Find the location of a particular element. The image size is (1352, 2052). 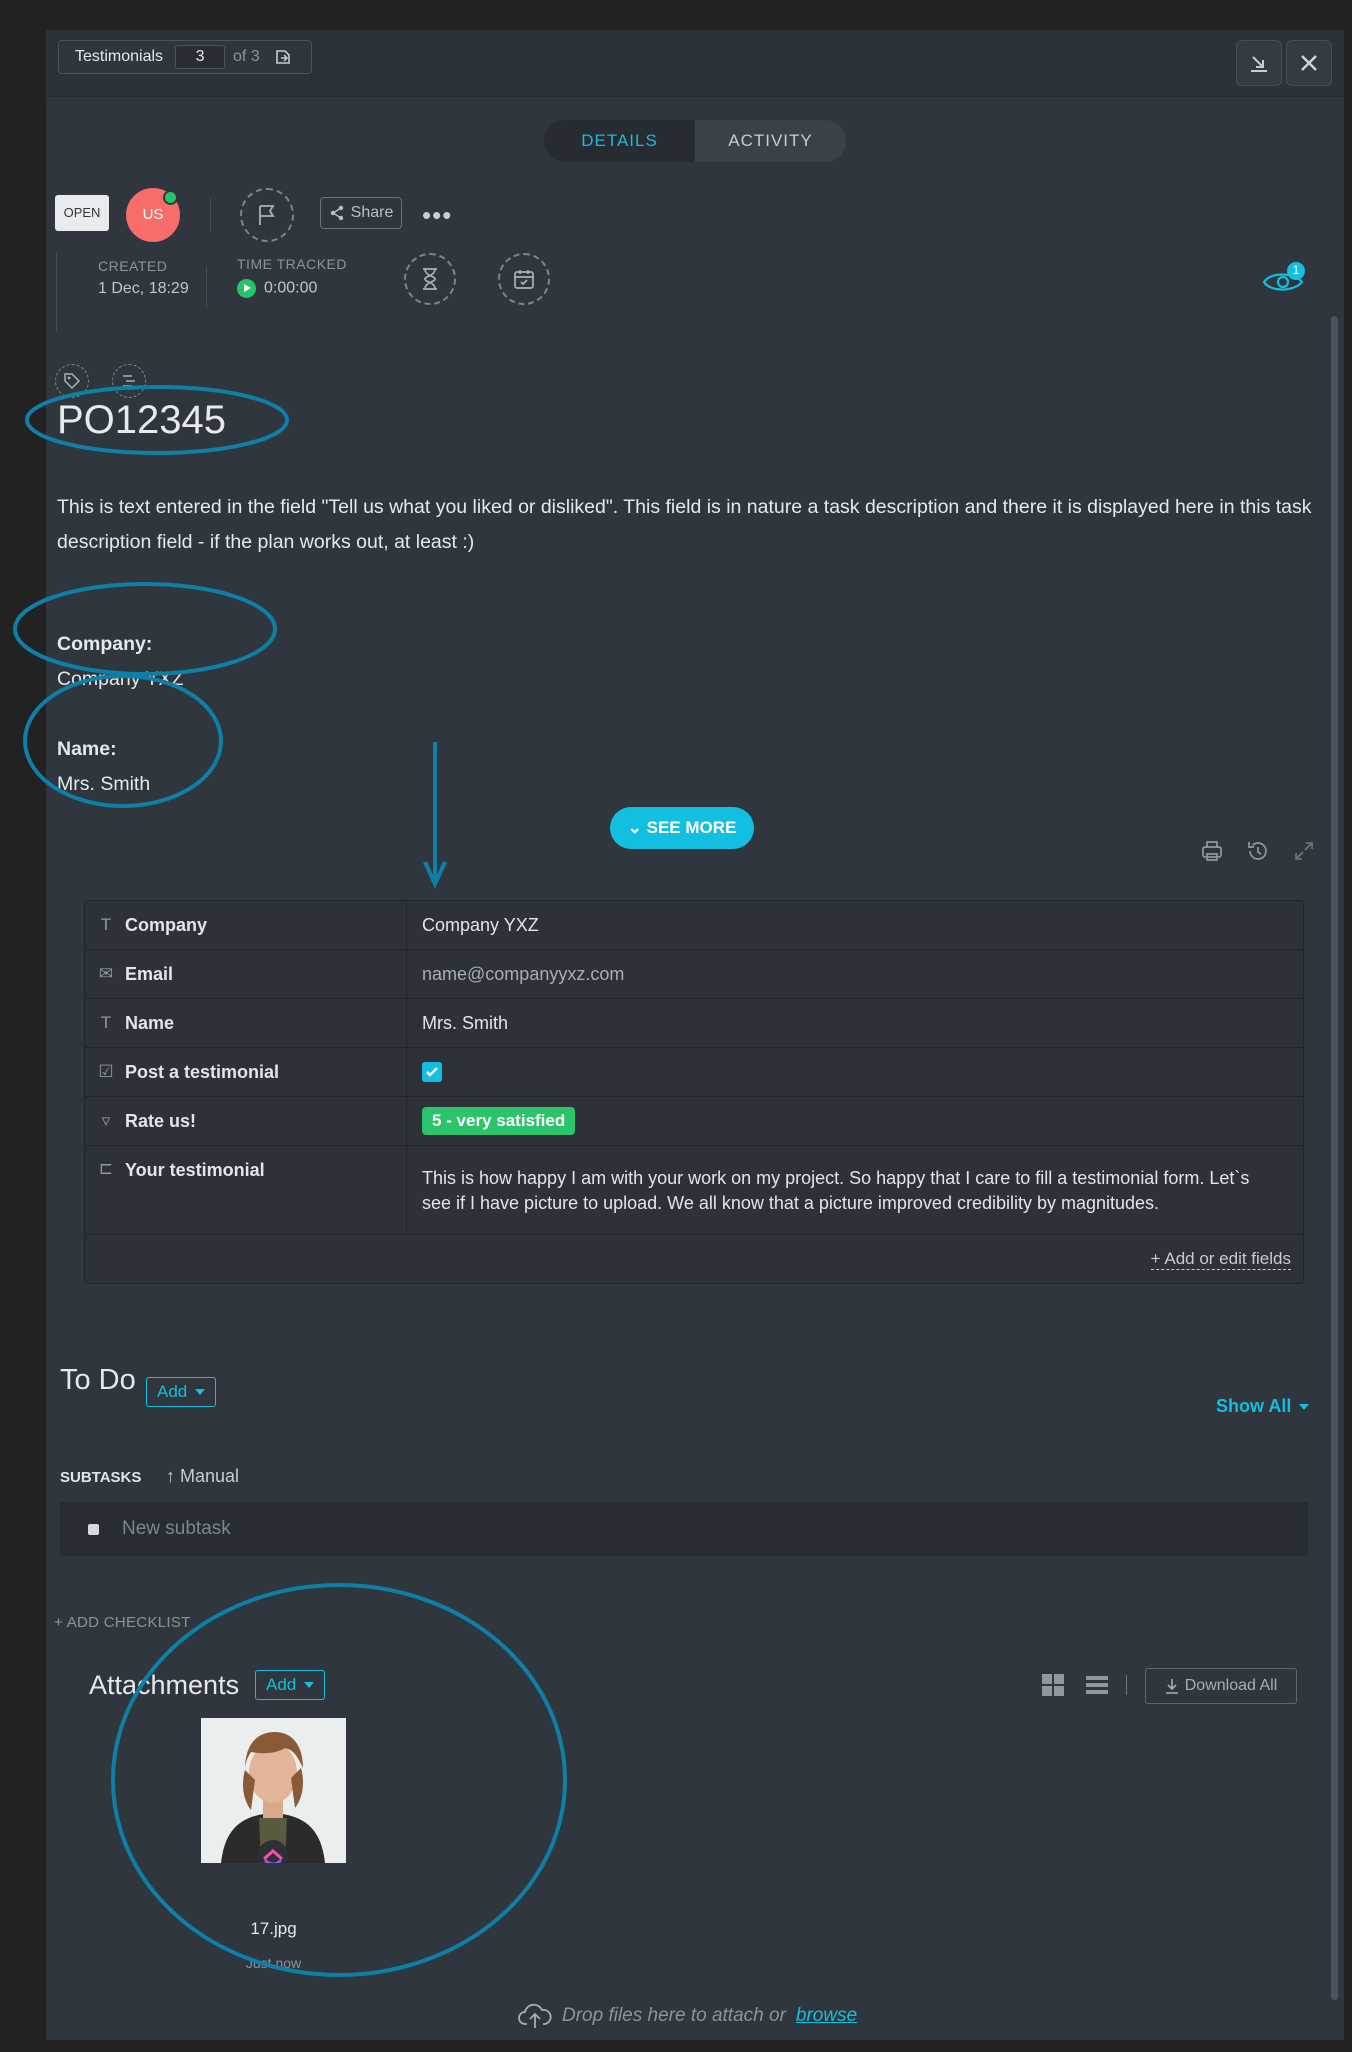

download-all-button: Download All is located at coordinates (1221, 1686).